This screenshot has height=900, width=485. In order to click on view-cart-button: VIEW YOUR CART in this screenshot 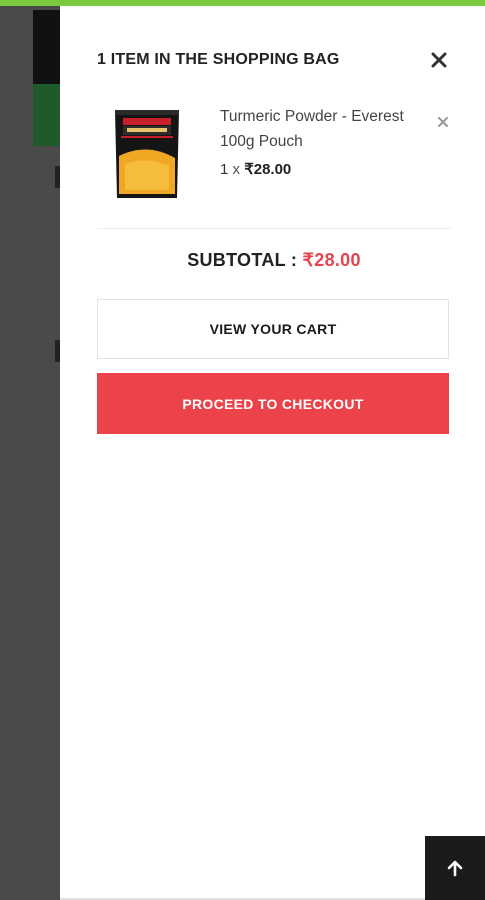, I will do `click(273, 329)`.